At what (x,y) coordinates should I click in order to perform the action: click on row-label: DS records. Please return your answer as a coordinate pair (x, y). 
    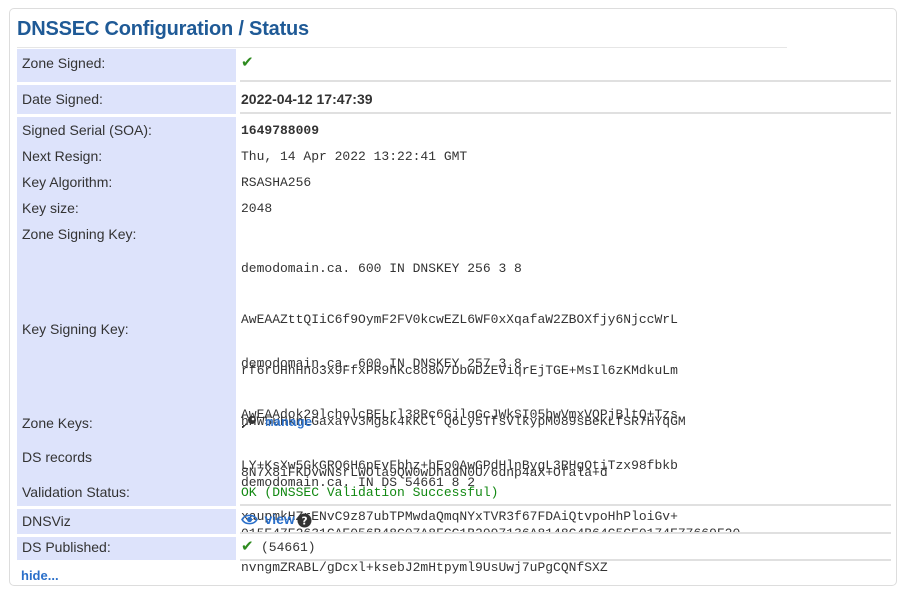
    Looking at the image, I should click on (57, 457).